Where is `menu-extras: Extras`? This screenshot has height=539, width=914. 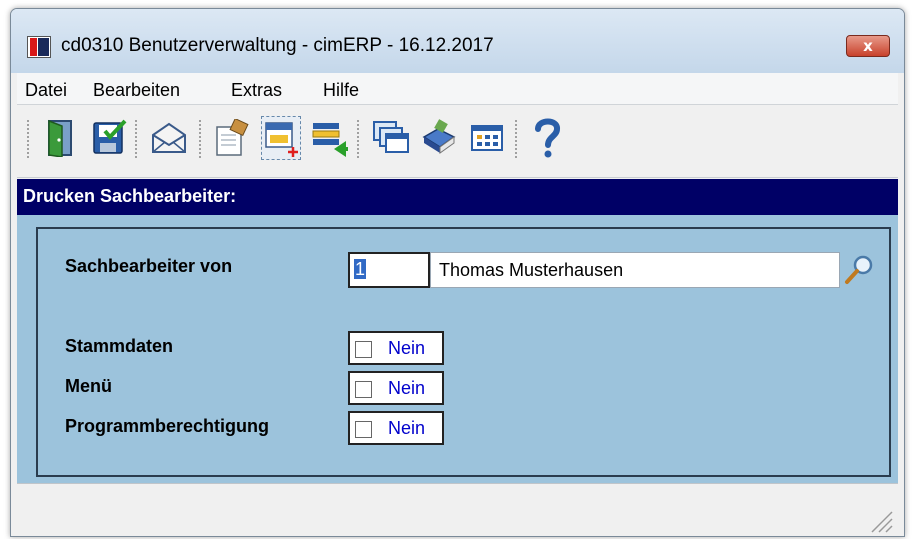
menu-extras: Extras is located at coordinates (256, 90).